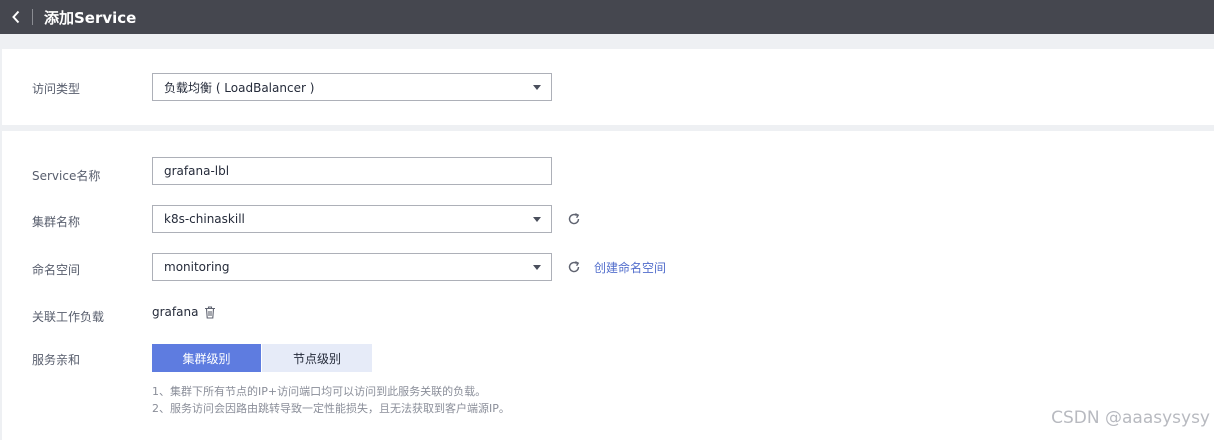  I want to click on access-type-value: 负载均衡 ( LoadBalancer ), so click(239, 87).